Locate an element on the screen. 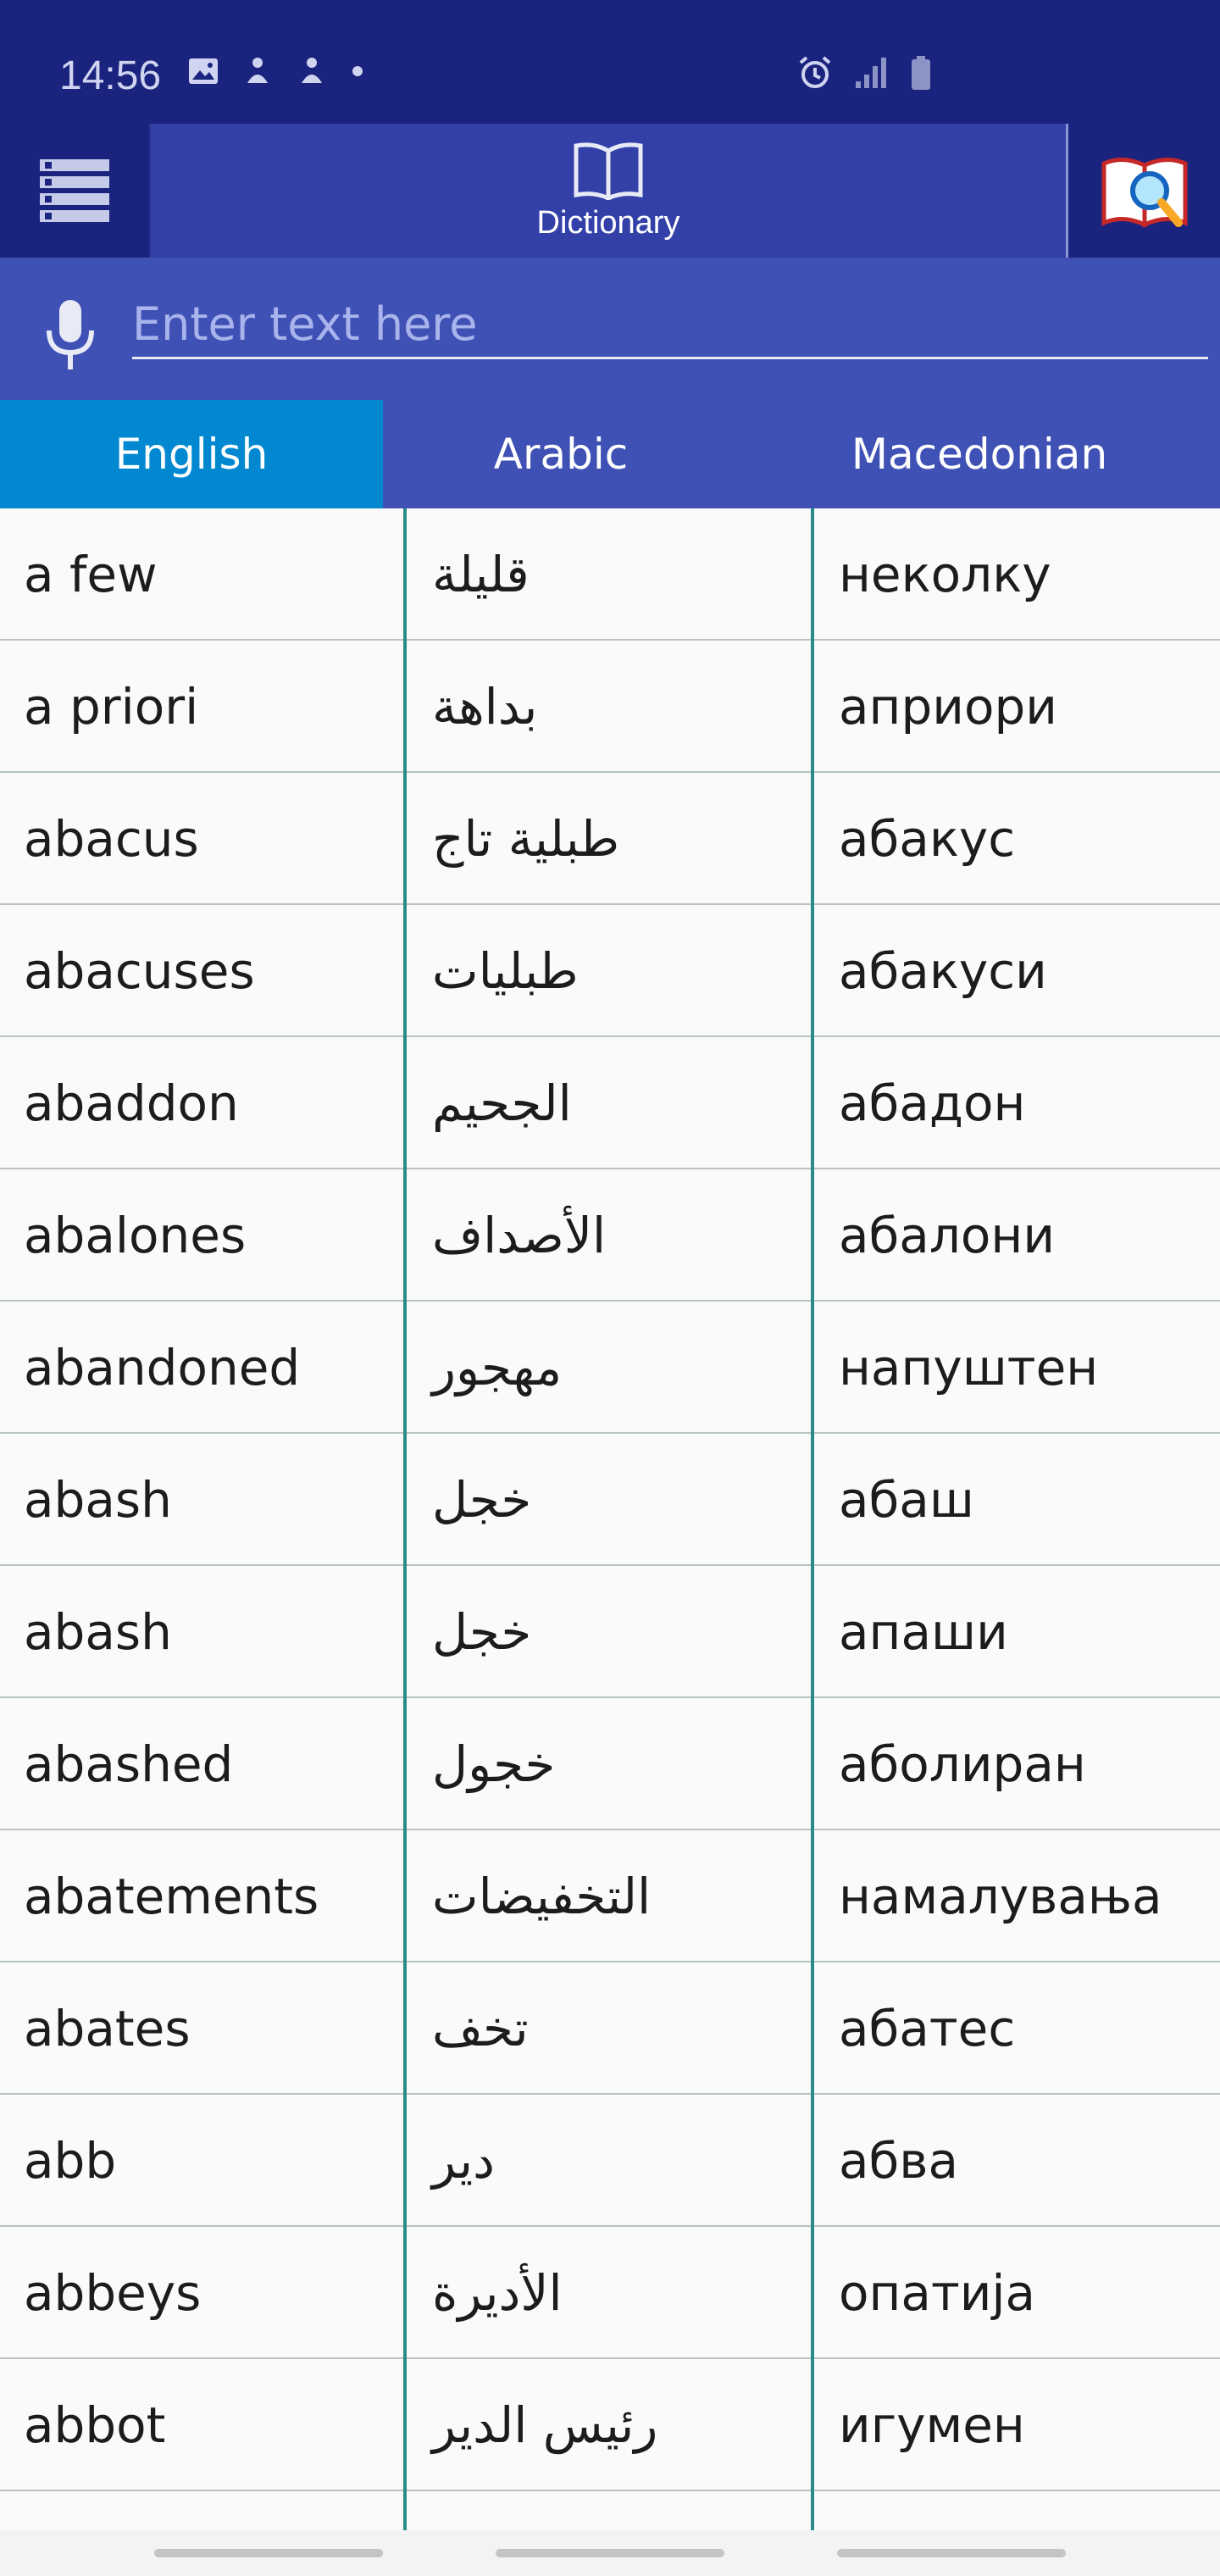 The image size is (1220, 2576). macedonian-word: абакуси is located at coordinates (943, 971).